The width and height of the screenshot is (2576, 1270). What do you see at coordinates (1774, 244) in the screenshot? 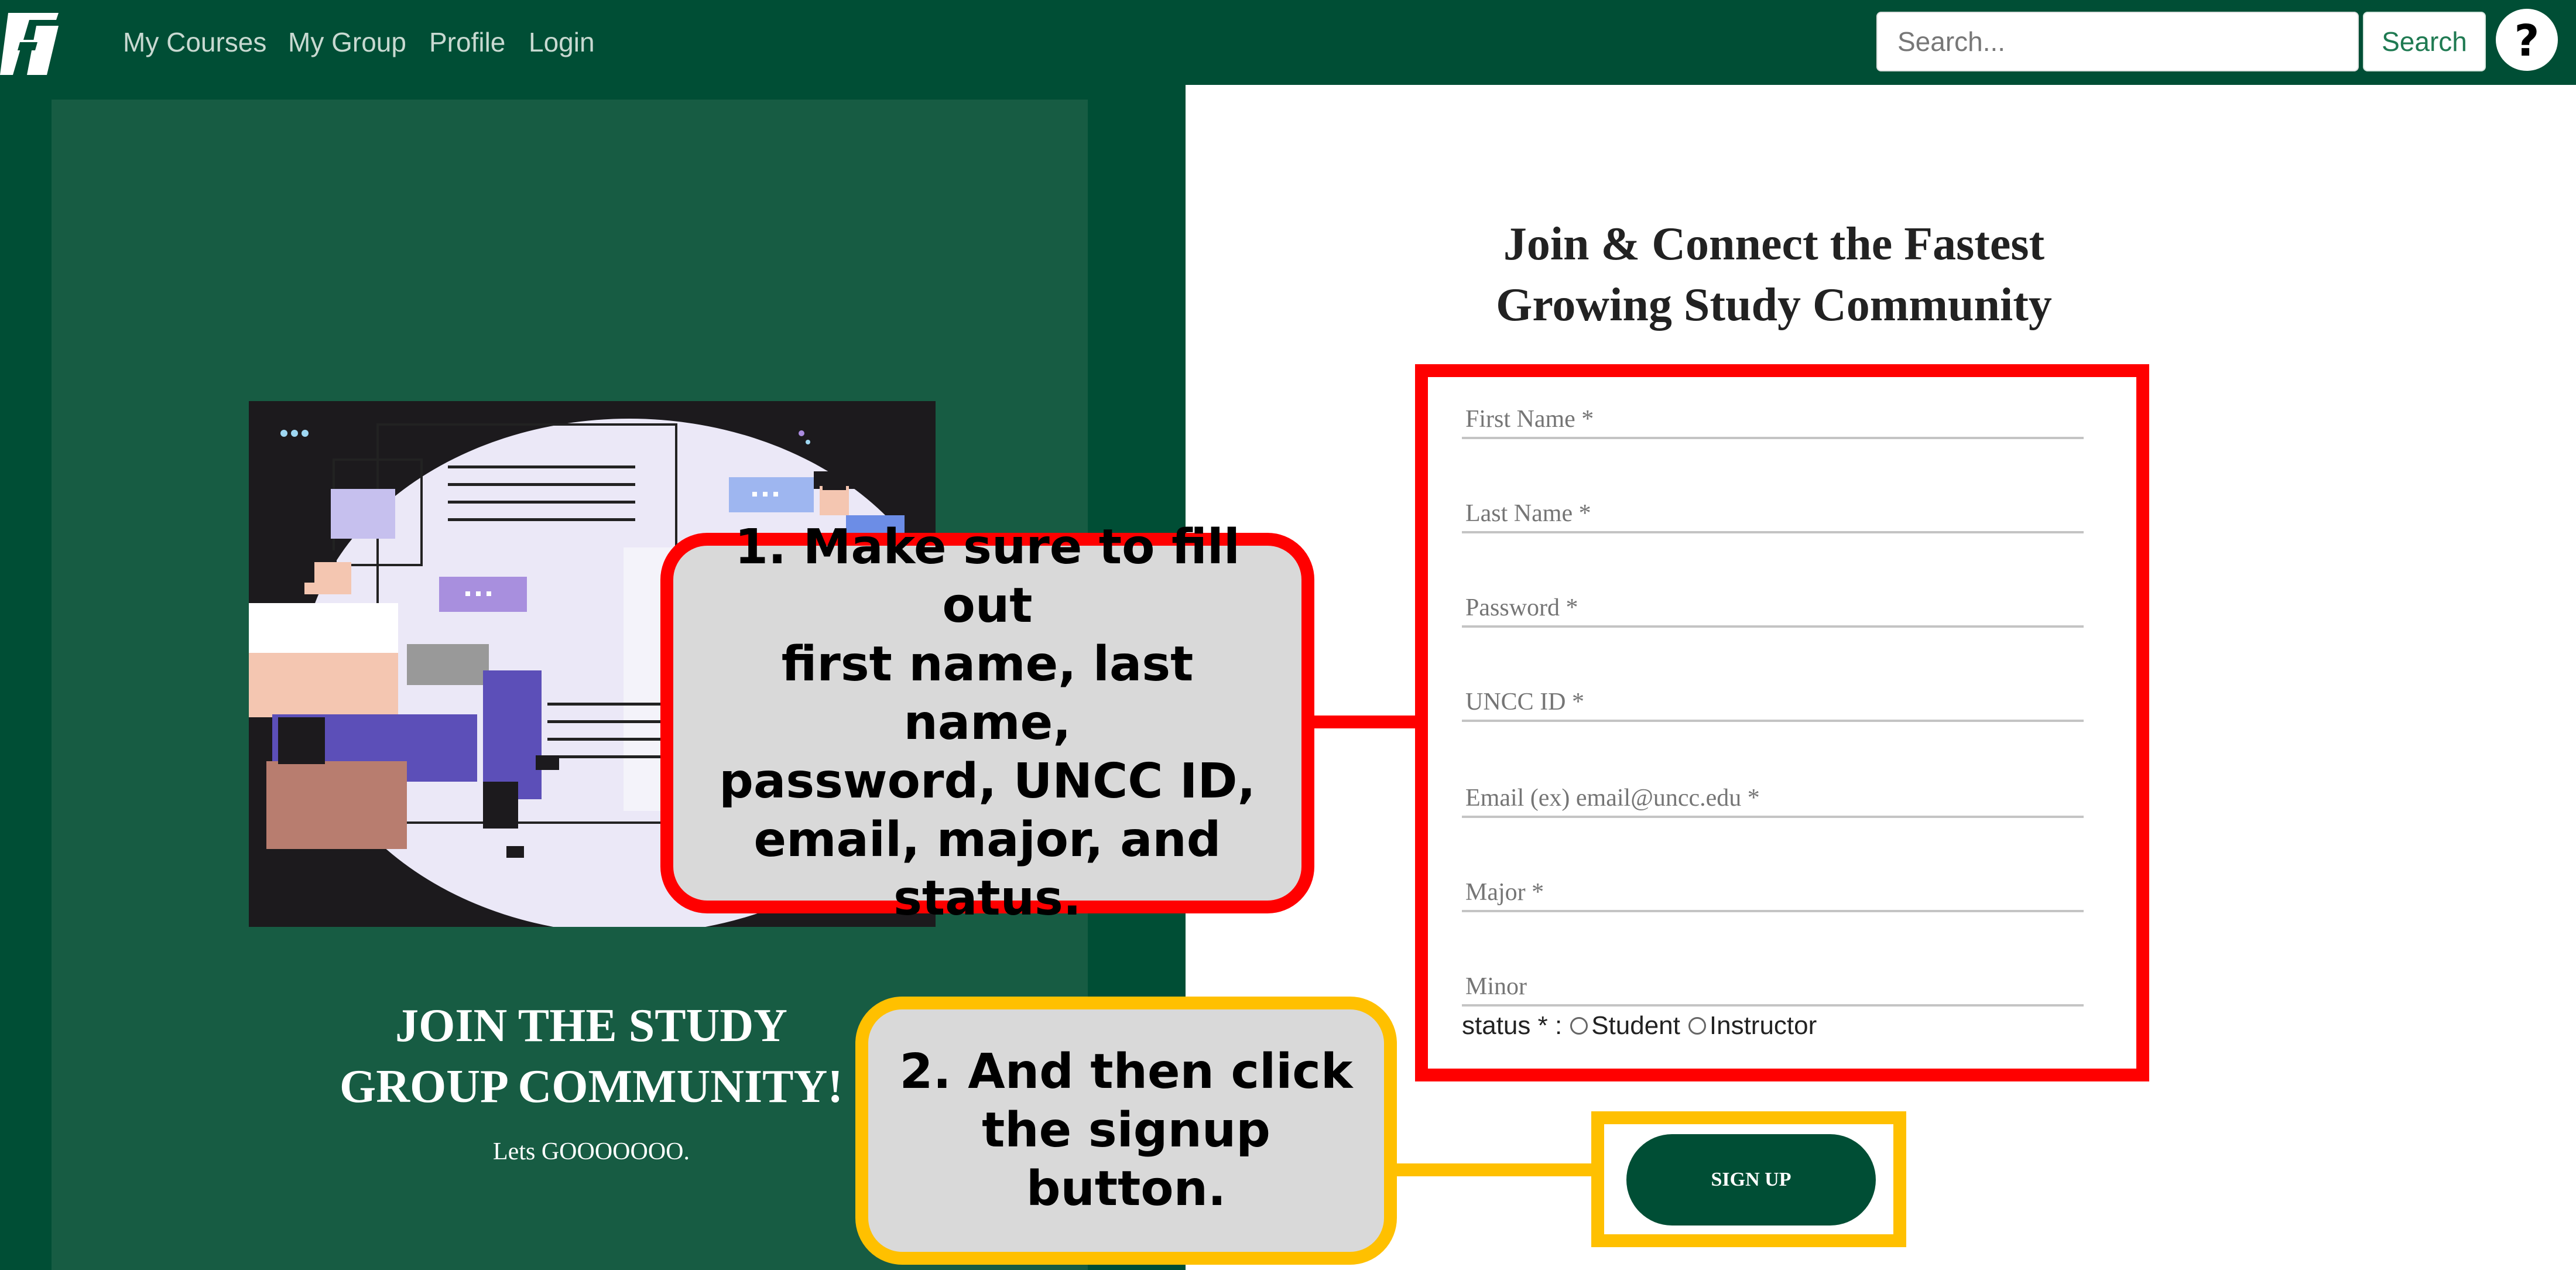
I see `form-title-line: Join & Connect the Fastest` at bounding box center [1774, 244].